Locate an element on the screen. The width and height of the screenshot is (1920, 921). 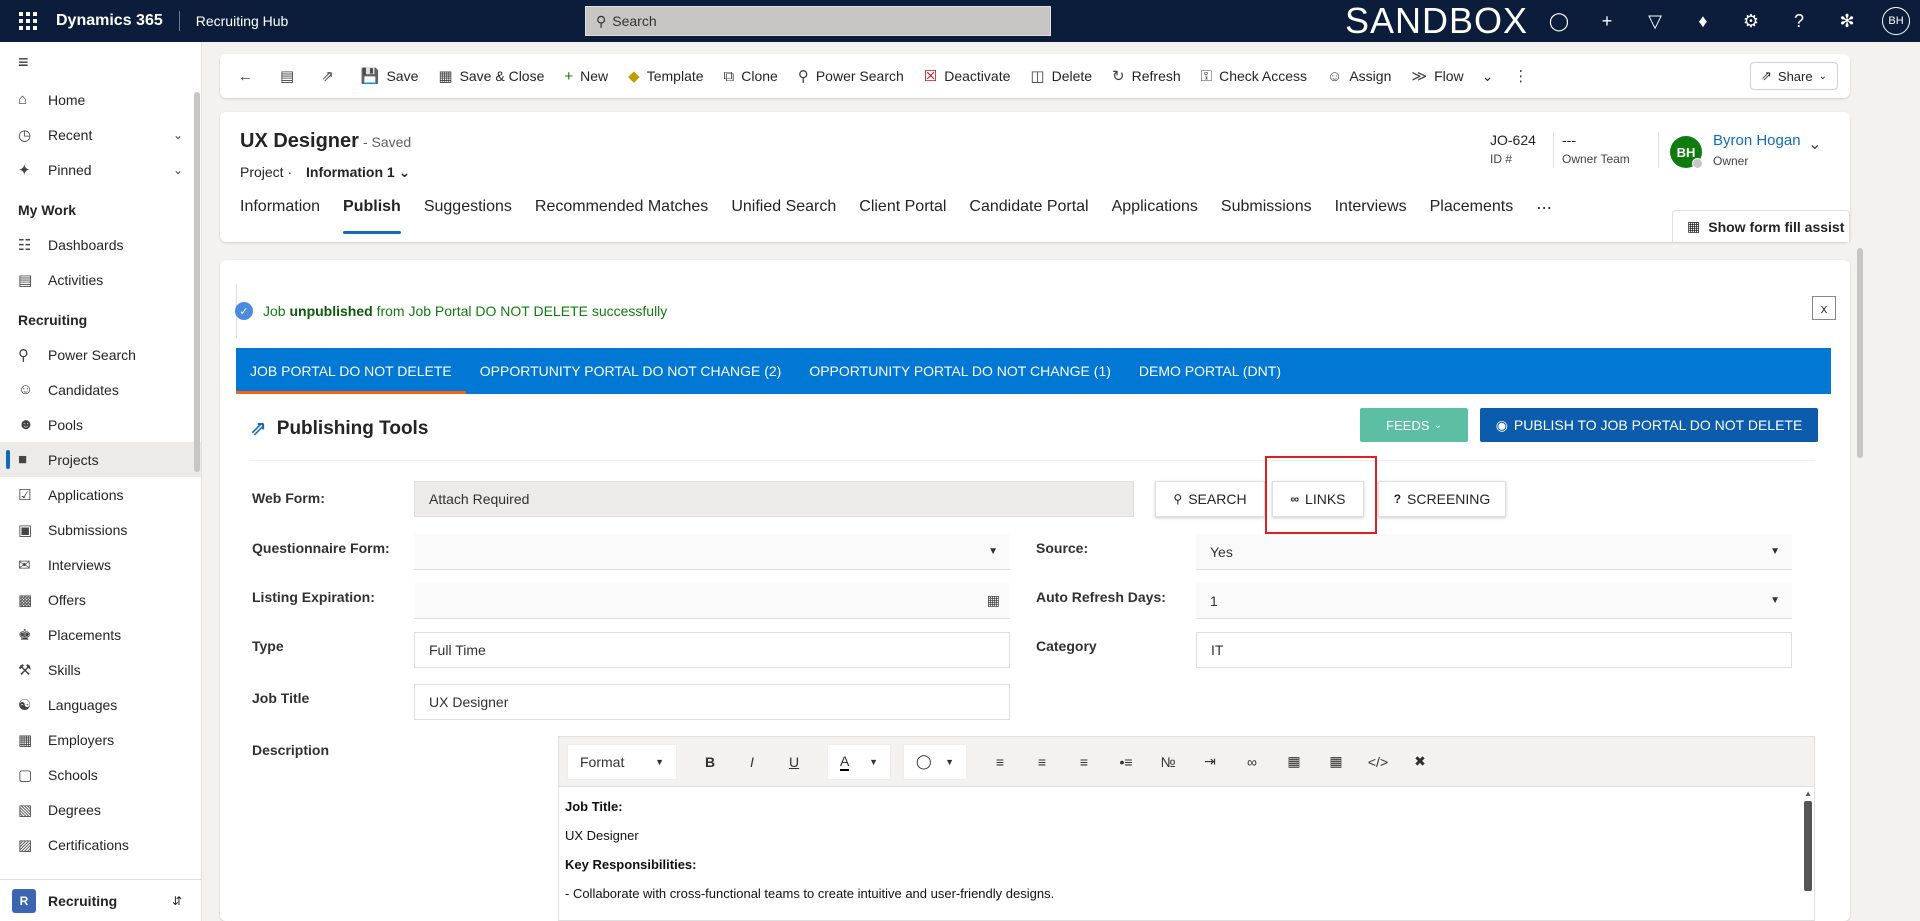
screening-button: ? SCREENING is located at coordinates (1442, 499).